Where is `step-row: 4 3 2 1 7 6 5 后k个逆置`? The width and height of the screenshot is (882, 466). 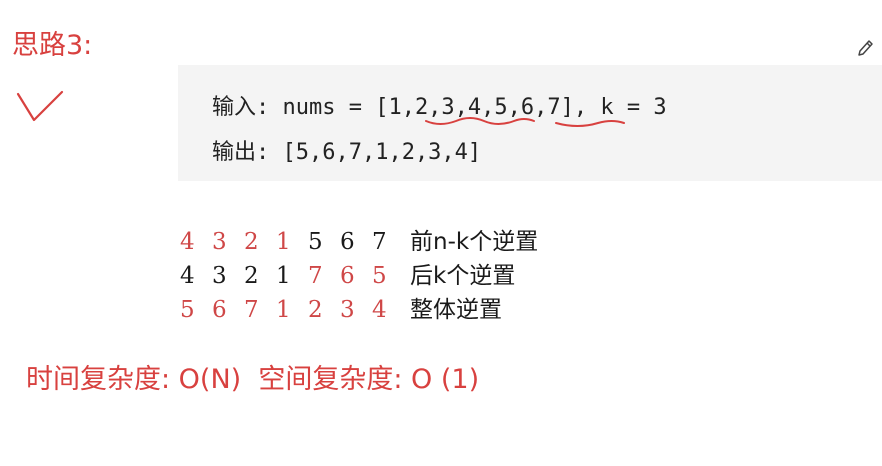
step-row: 4 3 2 1 7 6 5 后k个逆置 is located at coordinates (359, 276).